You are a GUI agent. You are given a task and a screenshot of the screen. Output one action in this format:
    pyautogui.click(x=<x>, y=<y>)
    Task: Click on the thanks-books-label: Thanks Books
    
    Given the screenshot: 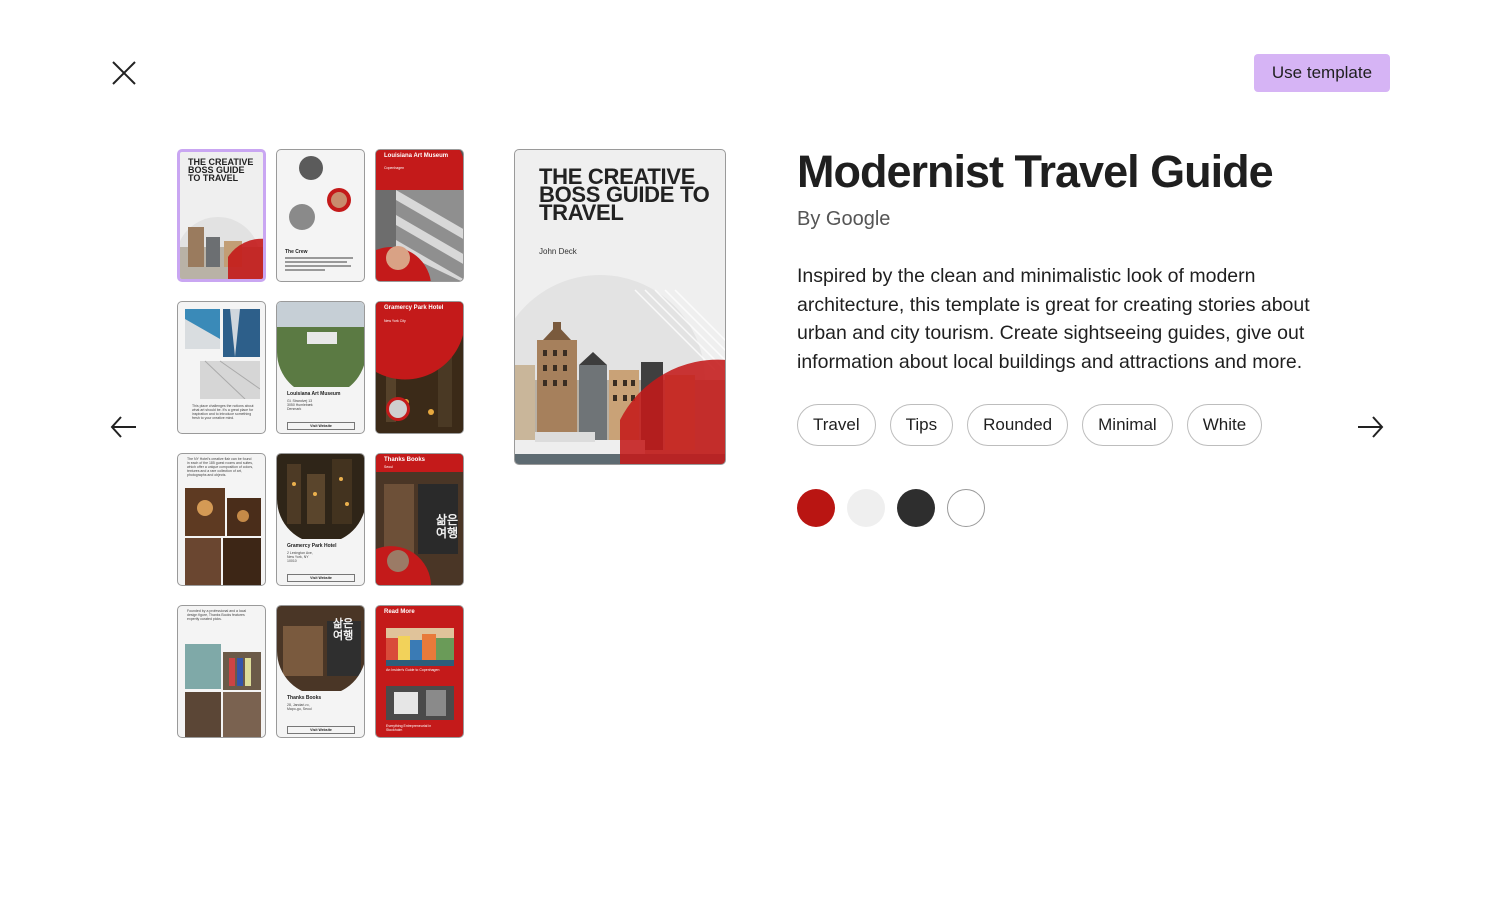 What is the action you would take?
    pyautogui.click(x=405, y=460)
    